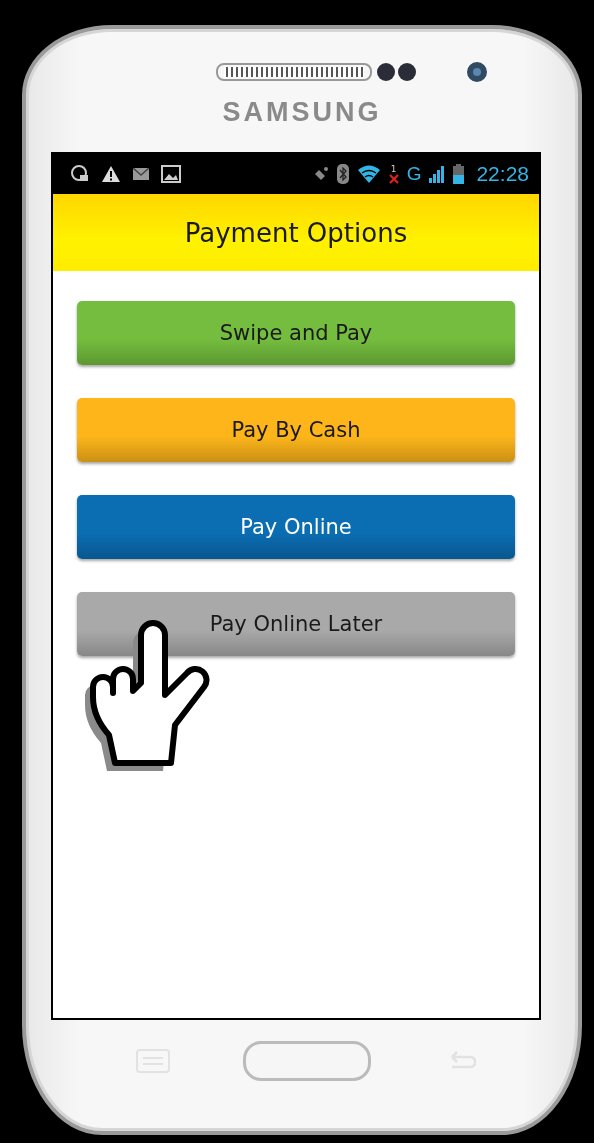 The height and width of the screenshot is (1143, 594). What do you see at coordinates (302, 112) in the screenshot?
I see `brand-logo: SAMSUNG` at bounding box center [302, 112].